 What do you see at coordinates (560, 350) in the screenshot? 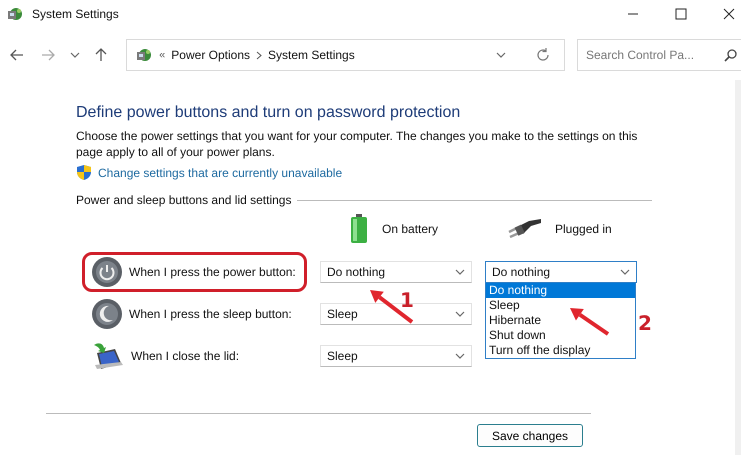
I see `dropdown-option: Turn off the display` at bounding box center [560, 350].